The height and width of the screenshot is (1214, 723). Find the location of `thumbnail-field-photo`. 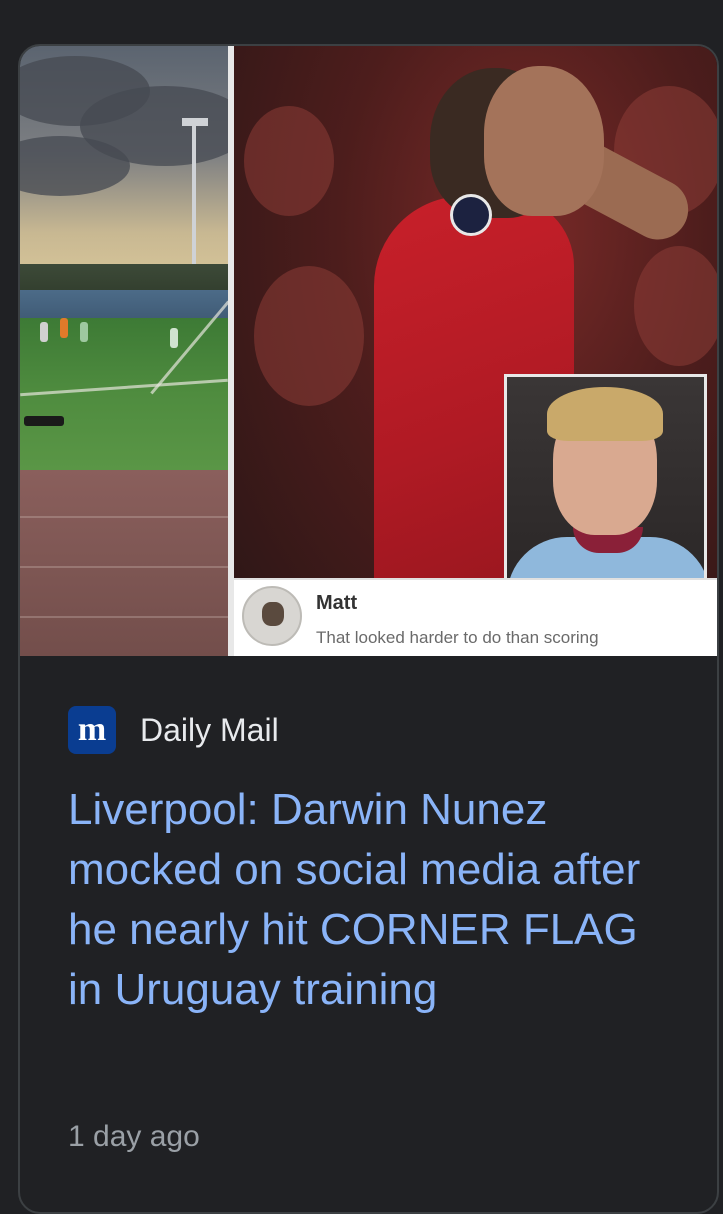

thumbnail-field-photo is located at coordinates (124, 351).